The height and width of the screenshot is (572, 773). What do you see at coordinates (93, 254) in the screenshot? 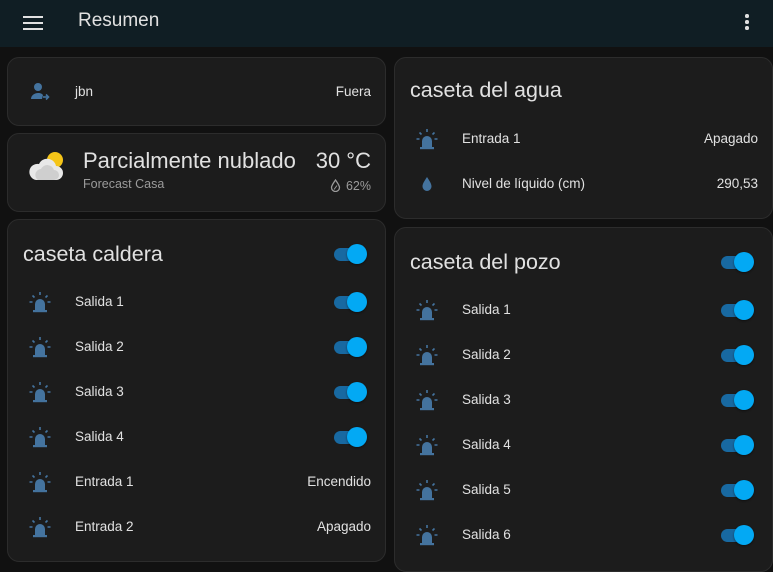
I see `card-title: caseta caldera` at bounding box center [93, 254].